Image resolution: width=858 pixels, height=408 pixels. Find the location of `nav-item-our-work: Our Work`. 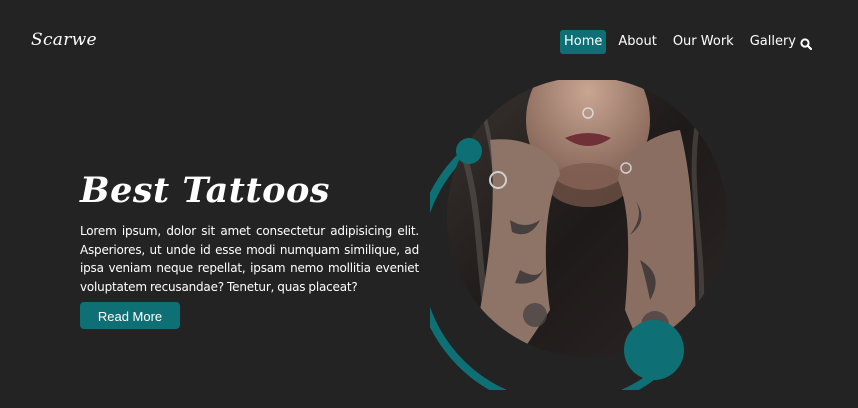

nav-item-our-work: Our Work is located at coordinates (703, 42).